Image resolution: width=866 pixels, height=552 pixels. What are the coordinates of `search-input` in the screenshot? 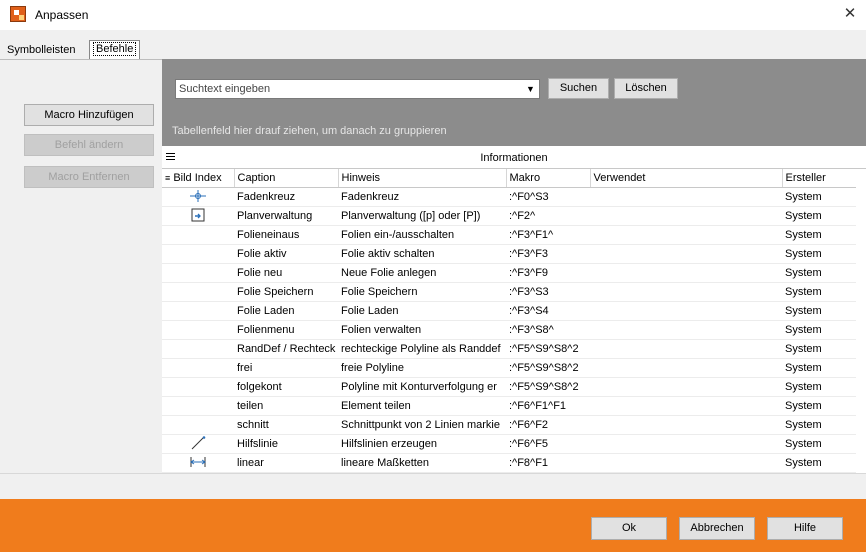 It's located at (357, 89).